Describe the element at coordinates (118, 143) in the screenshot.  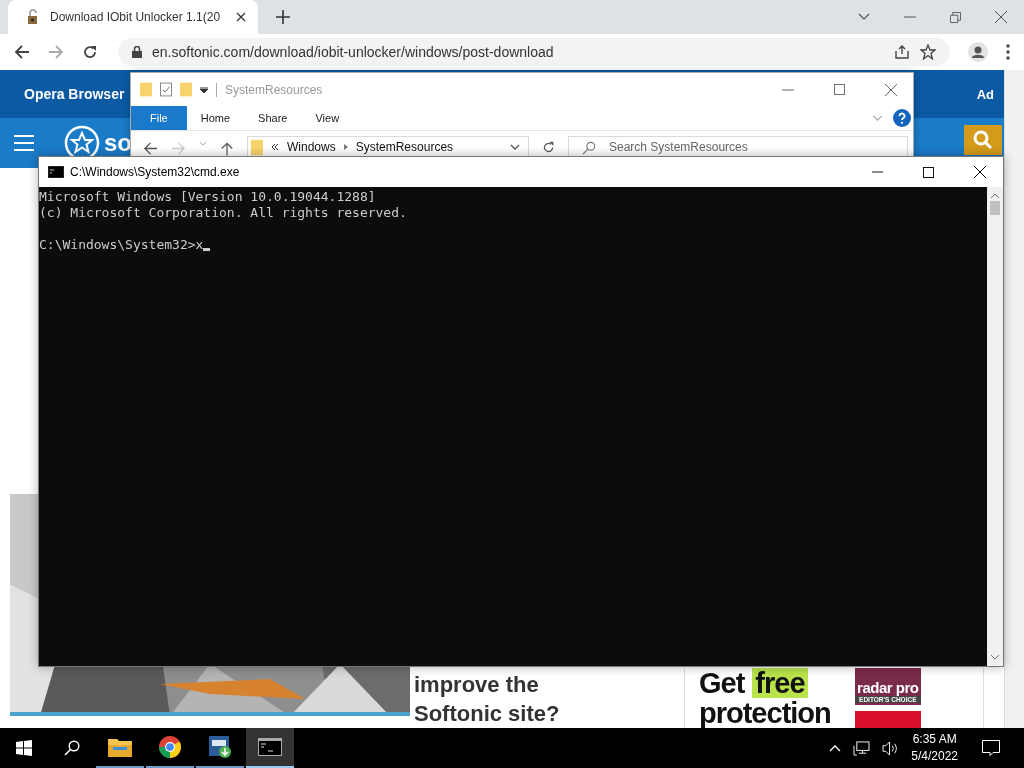
I see `logo-text: so` at that location.